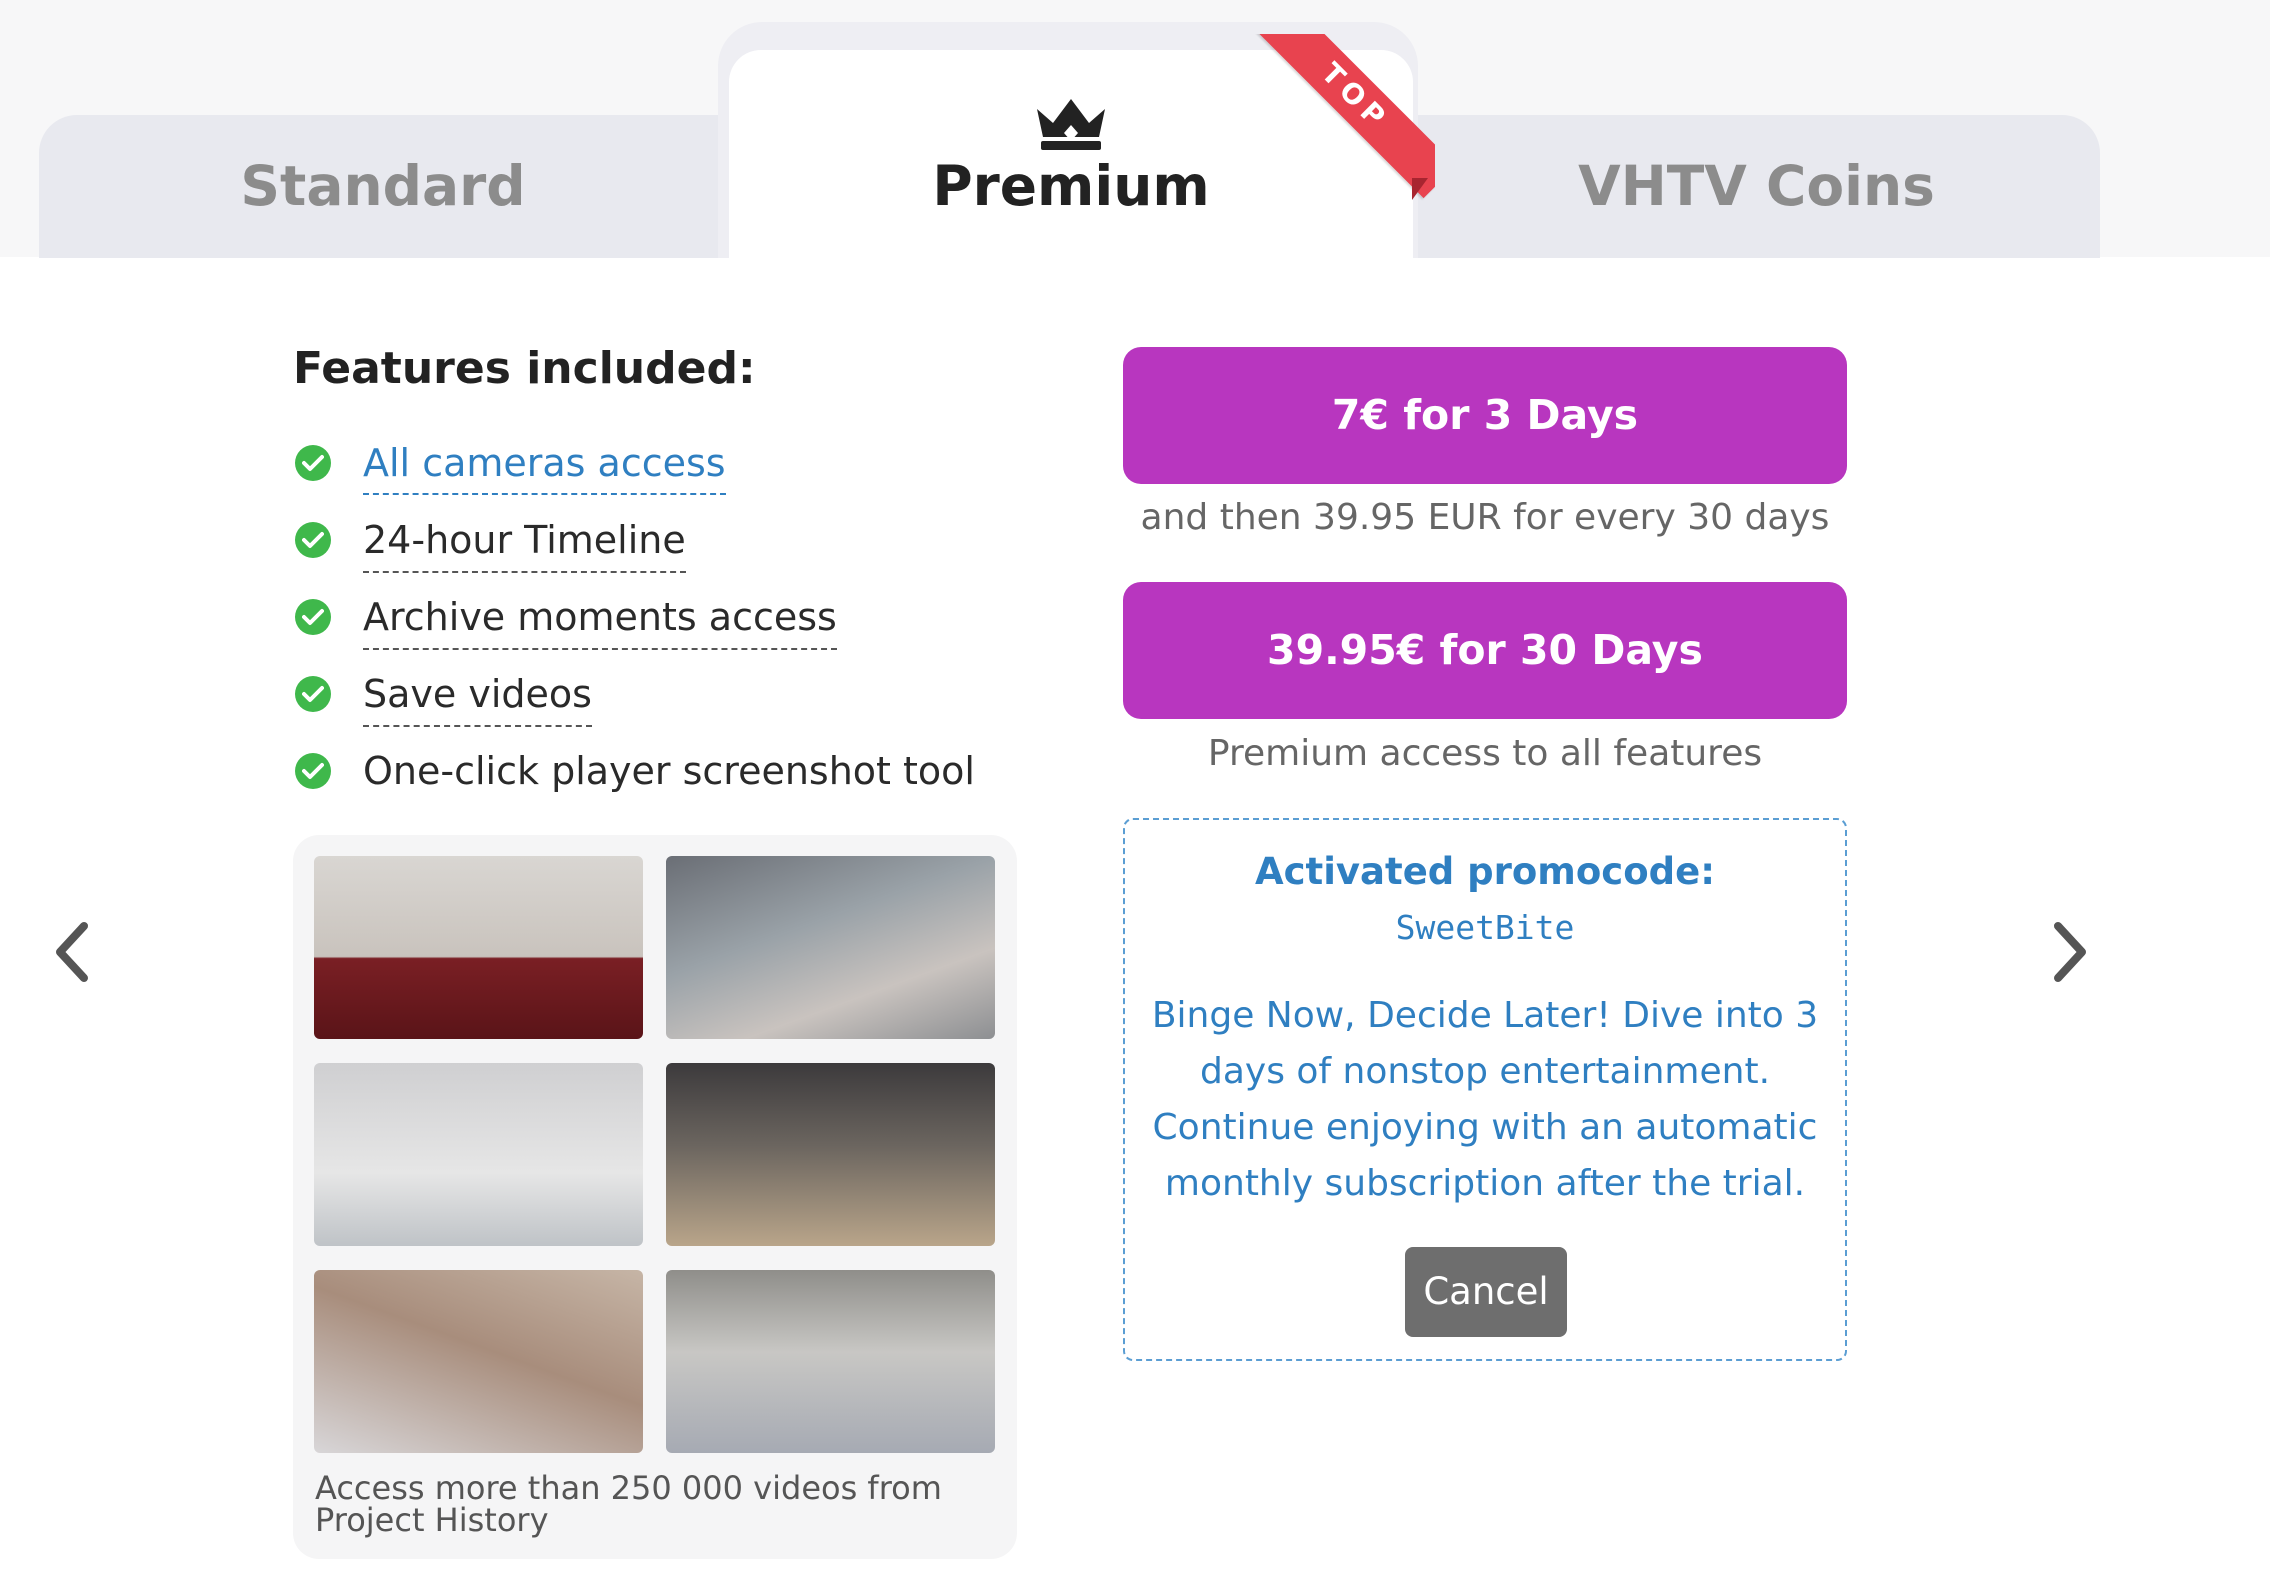 This screenshot has width=2270, height=1570. What do you see at coordinates (524, 368) in the screenshot?
I see `features-title: Features included:` at bounding box center [524, 368].